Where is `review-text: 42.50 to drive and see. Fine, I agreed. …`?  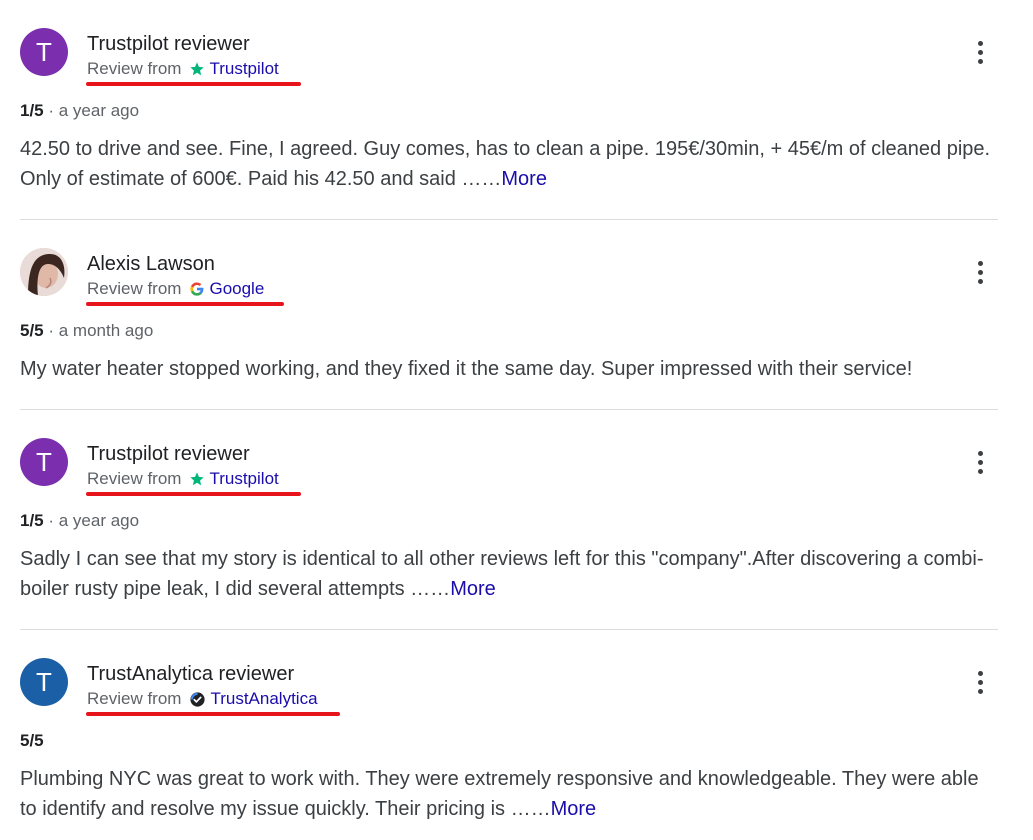
review-text: 42.50 to drive and see. Fine, I agreed. … is located at coordinates (510, 164).